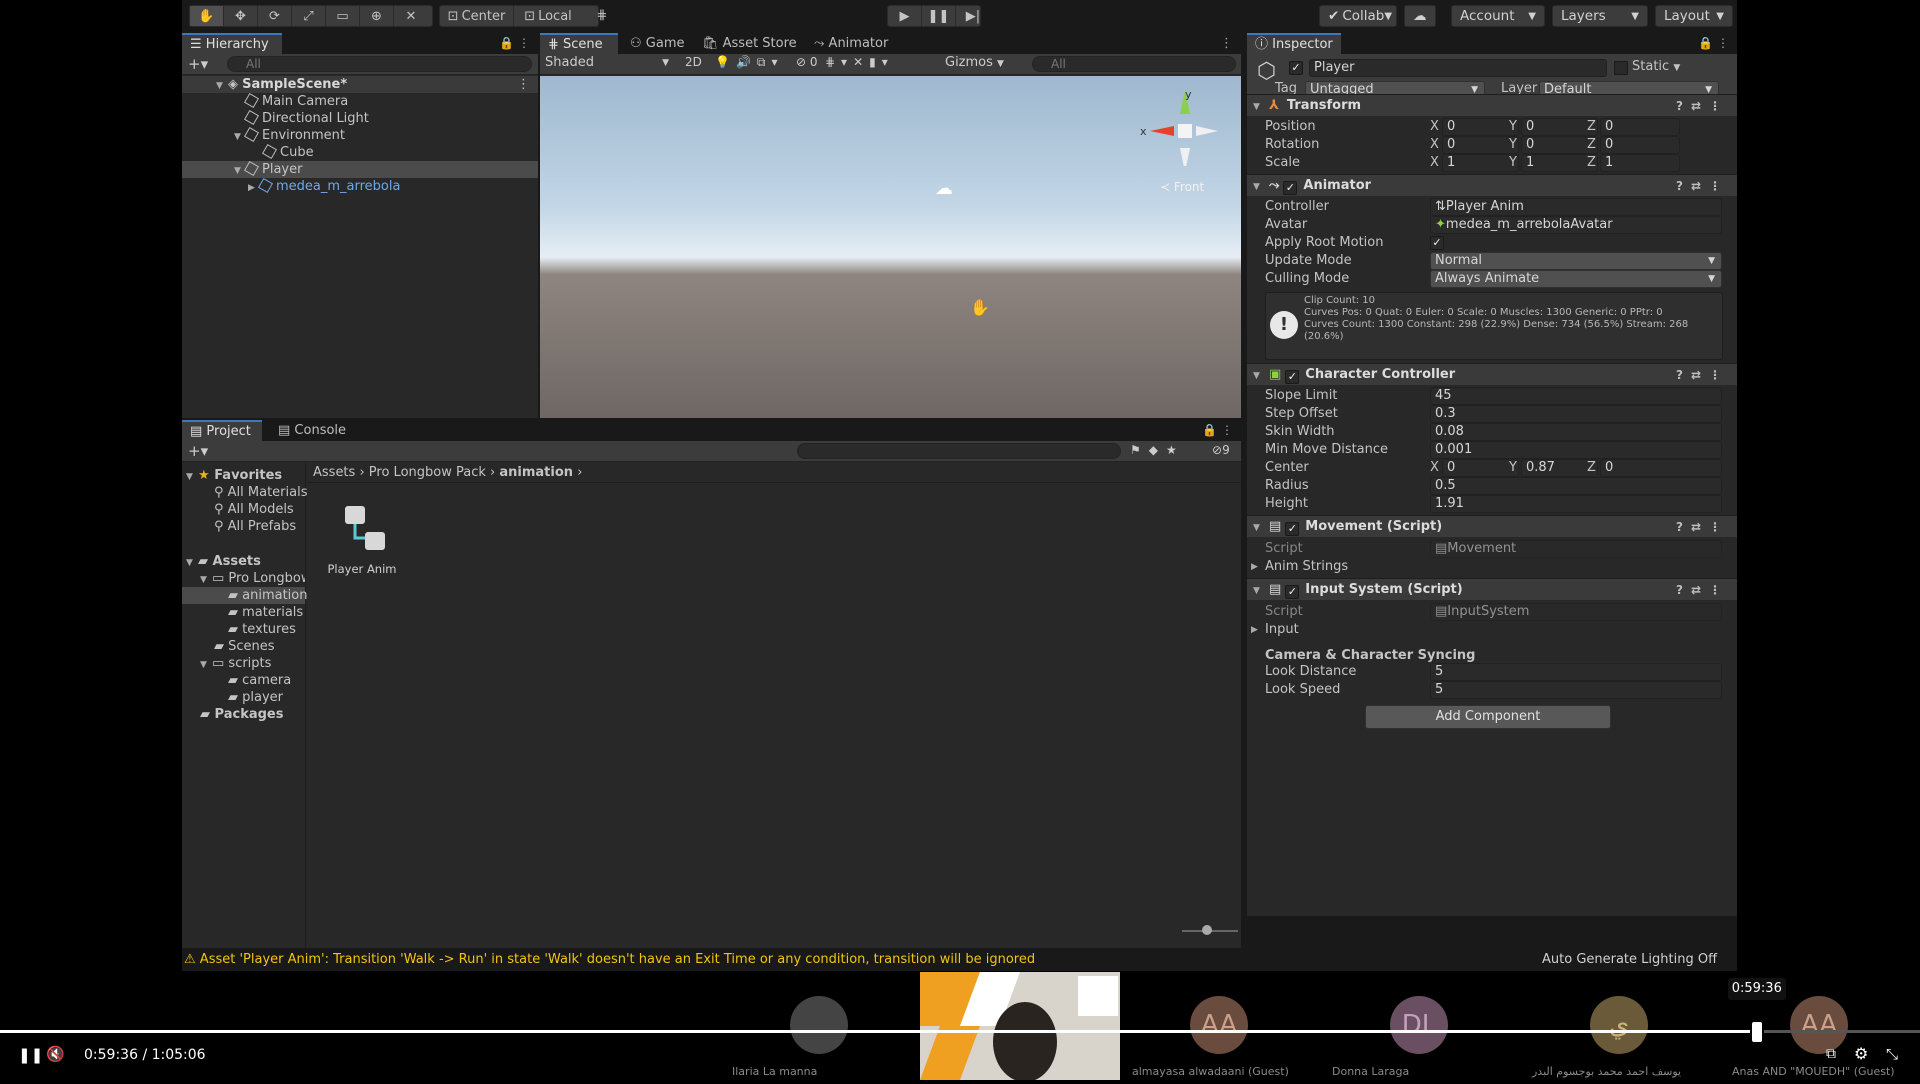 The width and height of the screenshot is (1920, 1084). What do you see at coordinates (1492, 105) in the screenshot?
I see `transform-header: ▼ ⅄ Transform ?⇄⋮` at bounding box center [1492, 105].